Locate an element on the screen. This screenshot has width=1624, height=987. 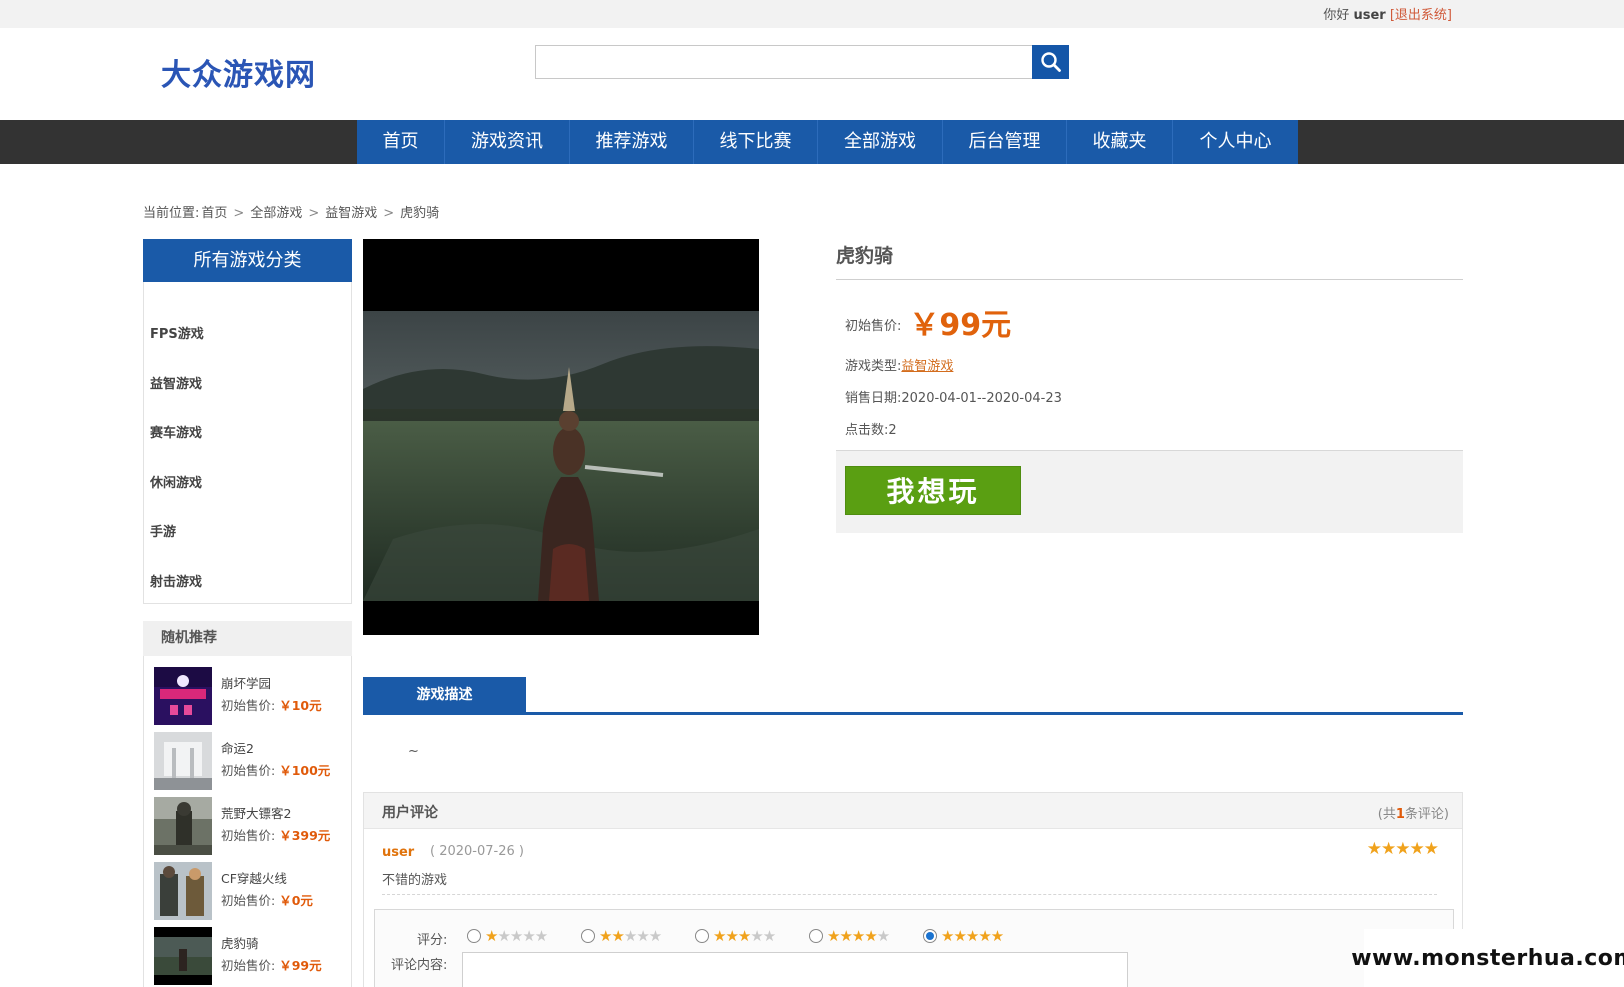
breadcrumb-item-all-games: 全部游戏 is located at coordinates (276, 213).